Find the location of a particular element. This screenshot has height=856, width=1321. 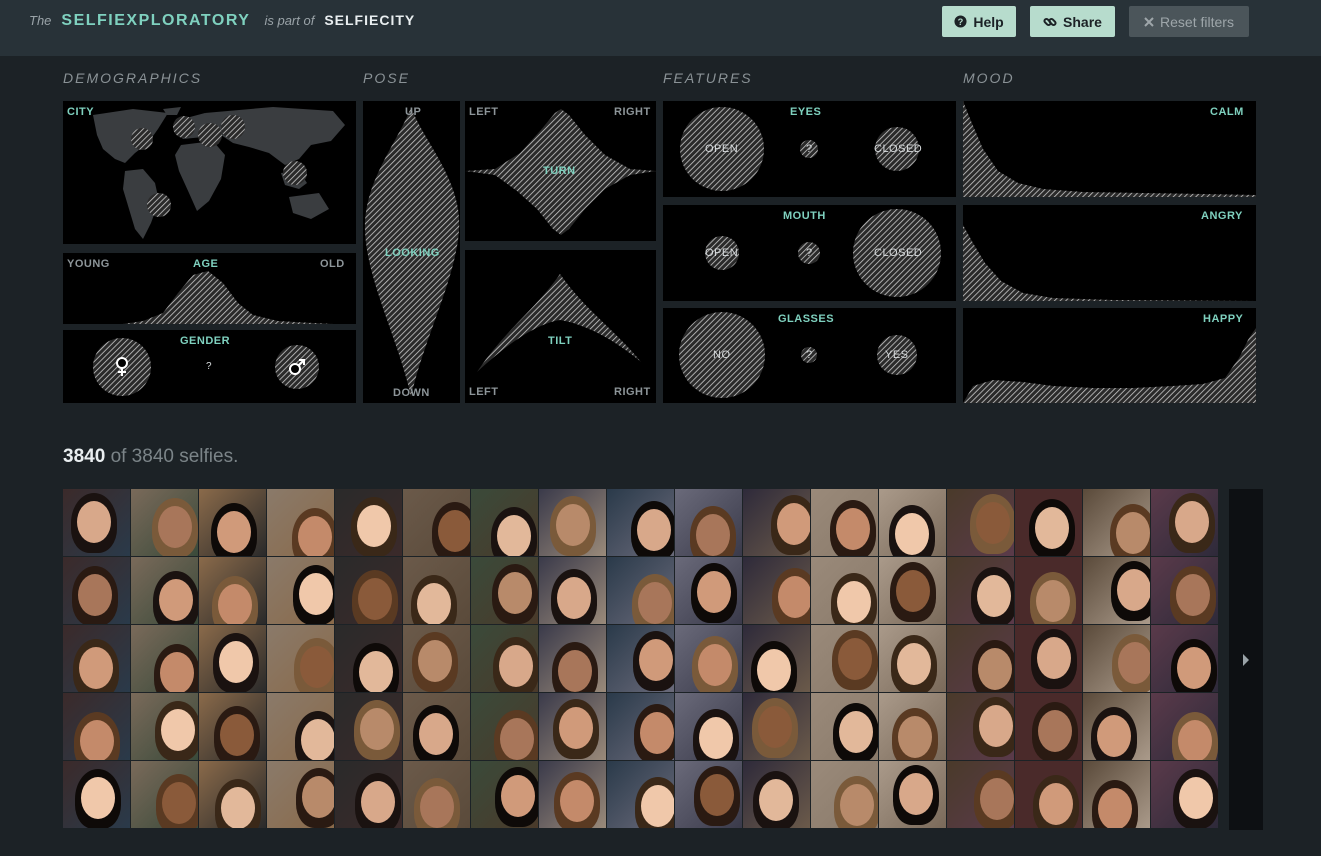

happy-filter: HAPPY is located at coordinates (1109, 355).